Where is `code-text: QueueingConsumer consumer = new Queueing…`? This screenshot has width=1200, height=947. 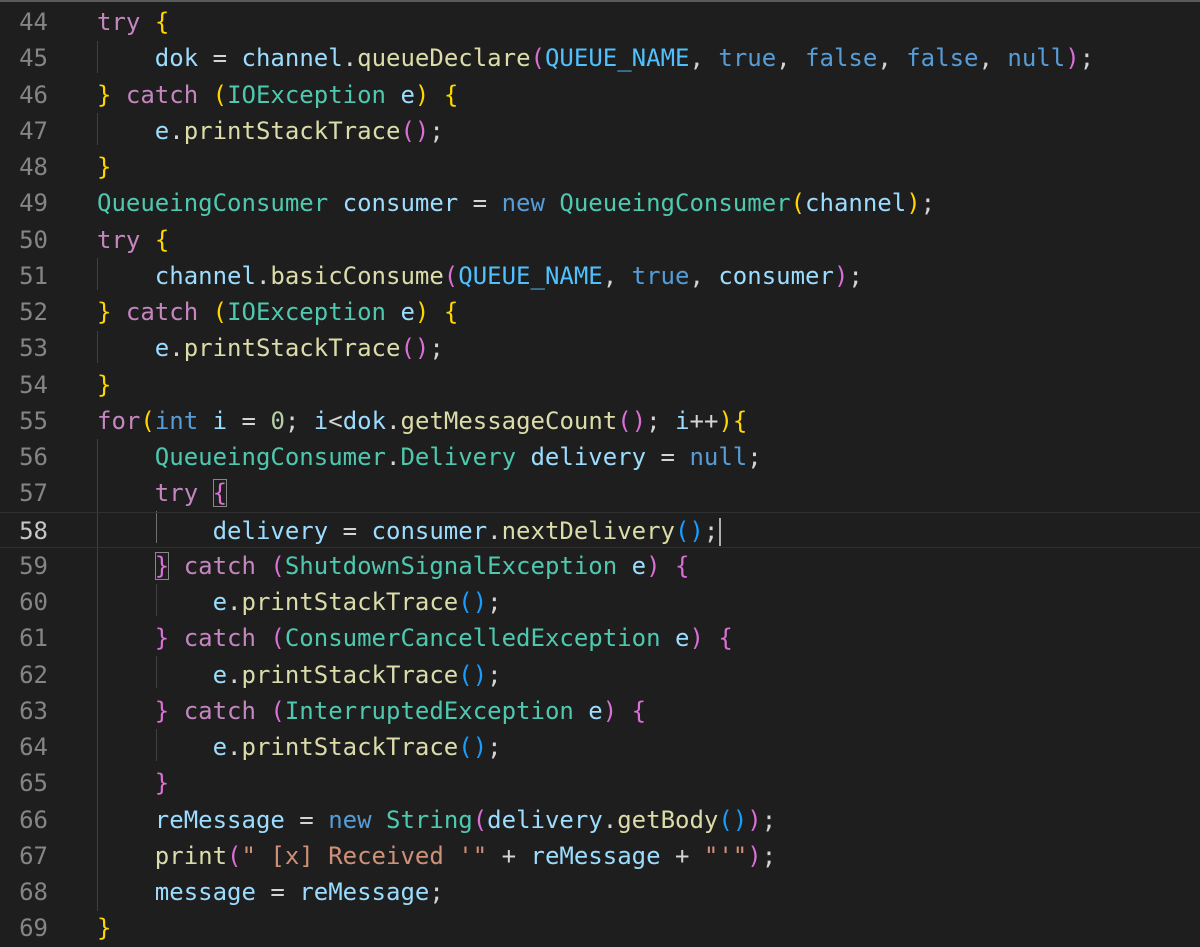 code-text: QueueingConsumer consumer = new Queueing… is located at coordinates (516, 203).